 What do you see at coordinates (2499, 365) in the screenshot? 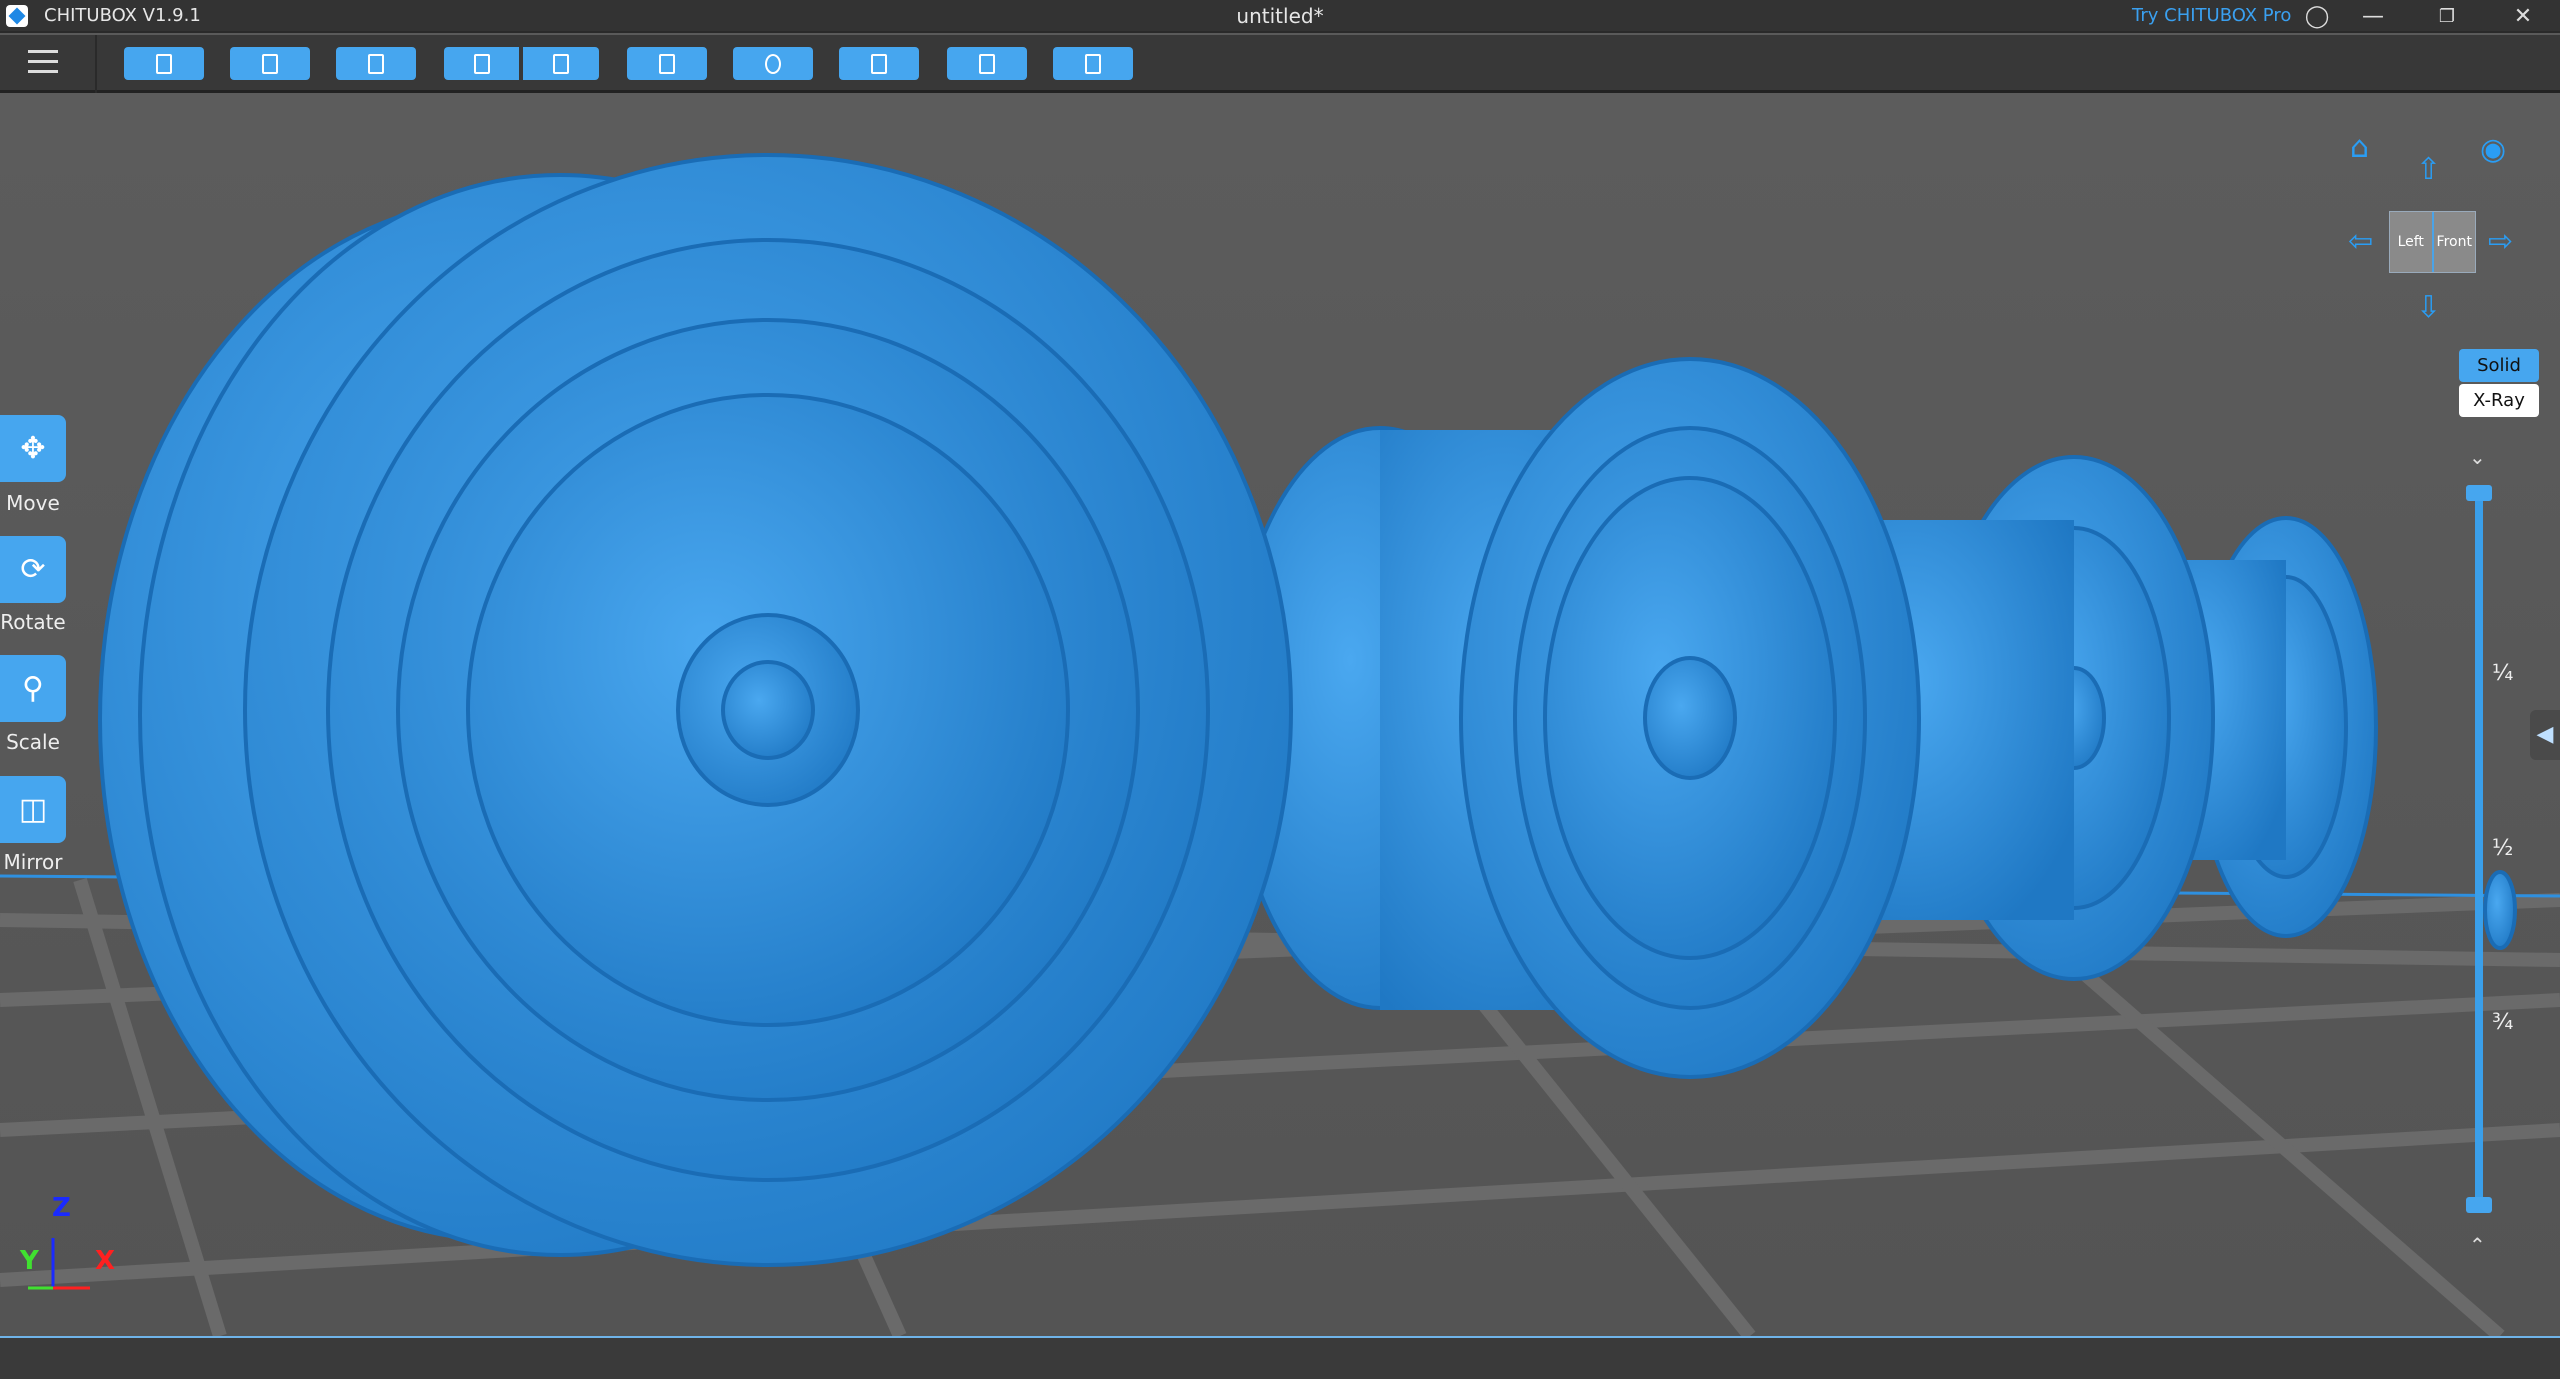
I see `solid-mode-button: Solid` at bounding box center [2499, 365].